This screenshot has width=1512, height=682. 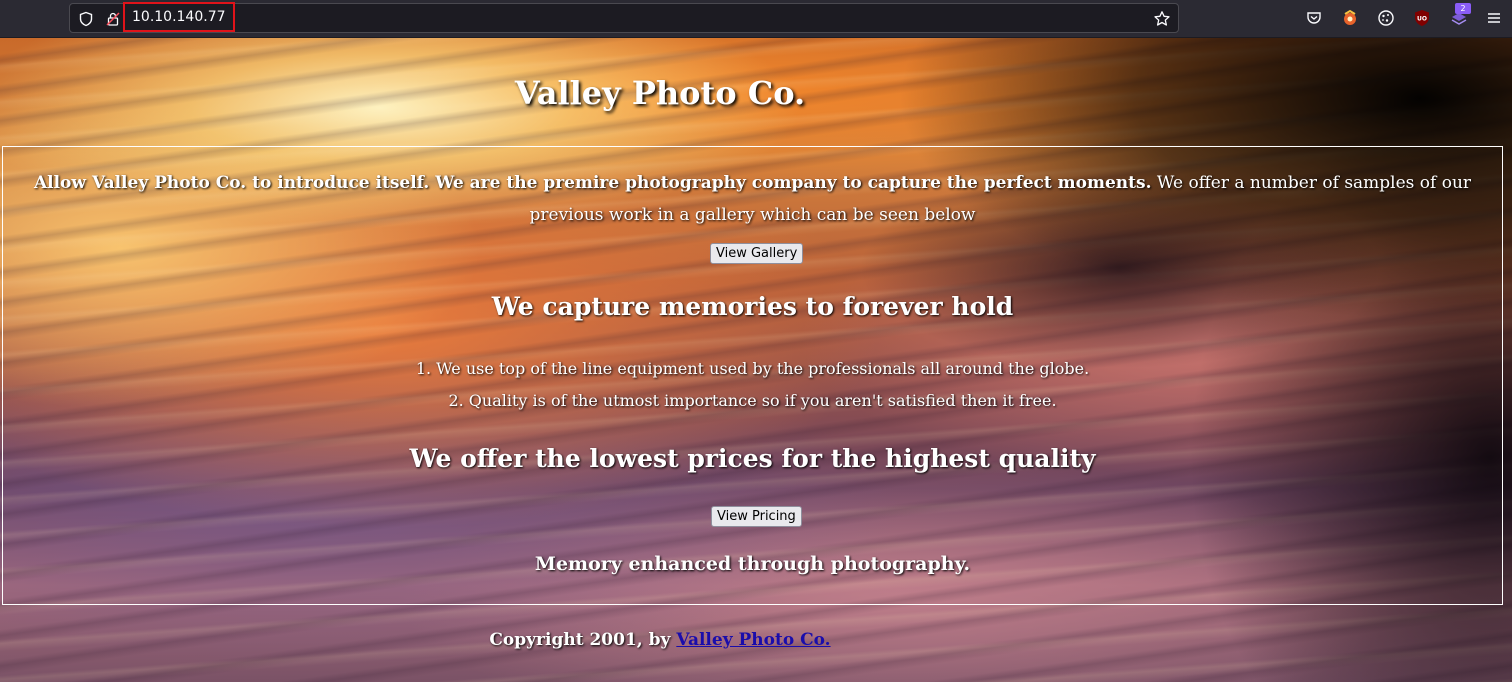 I want to click on view-gallery-button: View Gallery, so click(x=757, y=253).